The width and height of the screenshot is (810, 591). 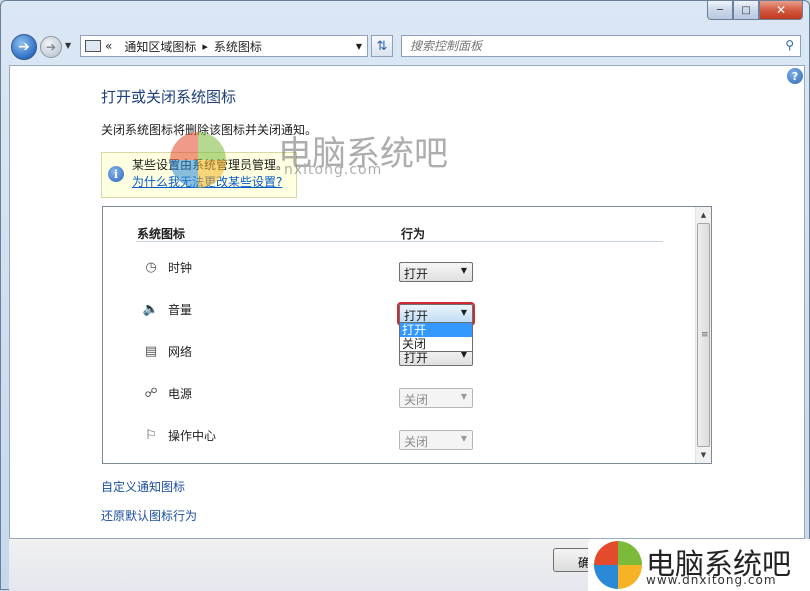 I want to click on search-icon: ⚲, so click(x=789, y=45).